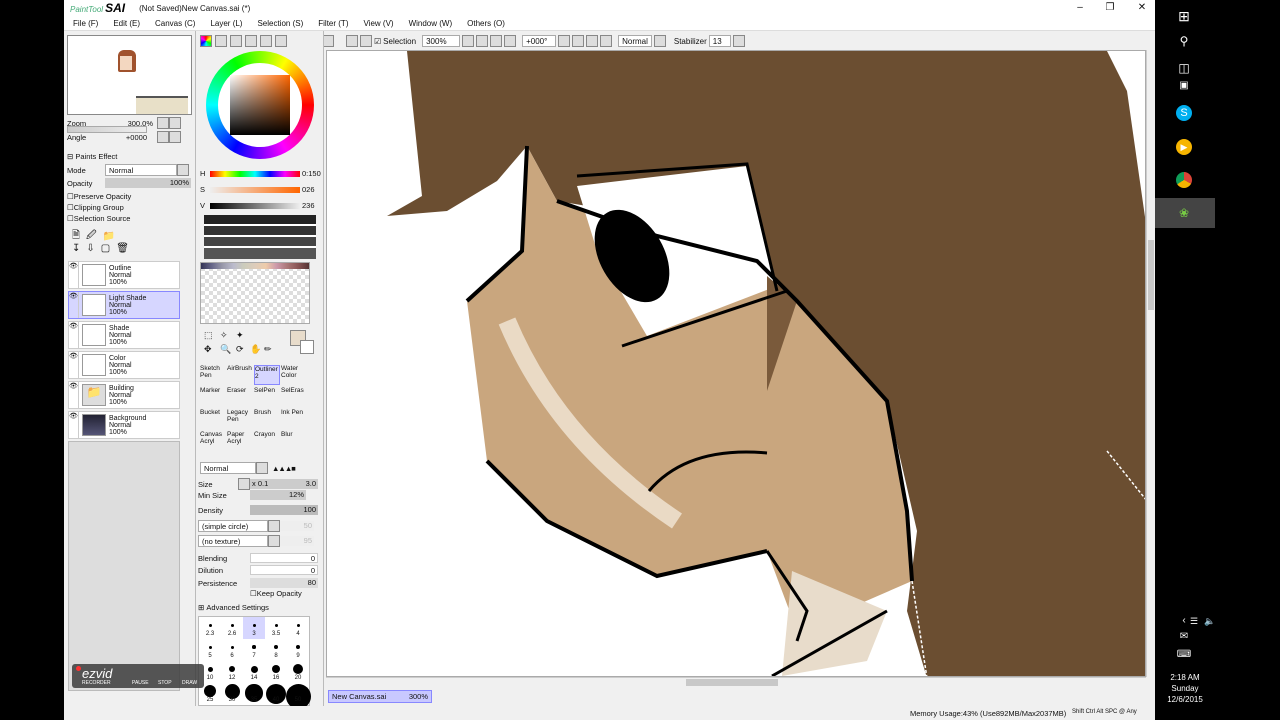  I want to click on hsv-slider-tab, so click(236, 41).